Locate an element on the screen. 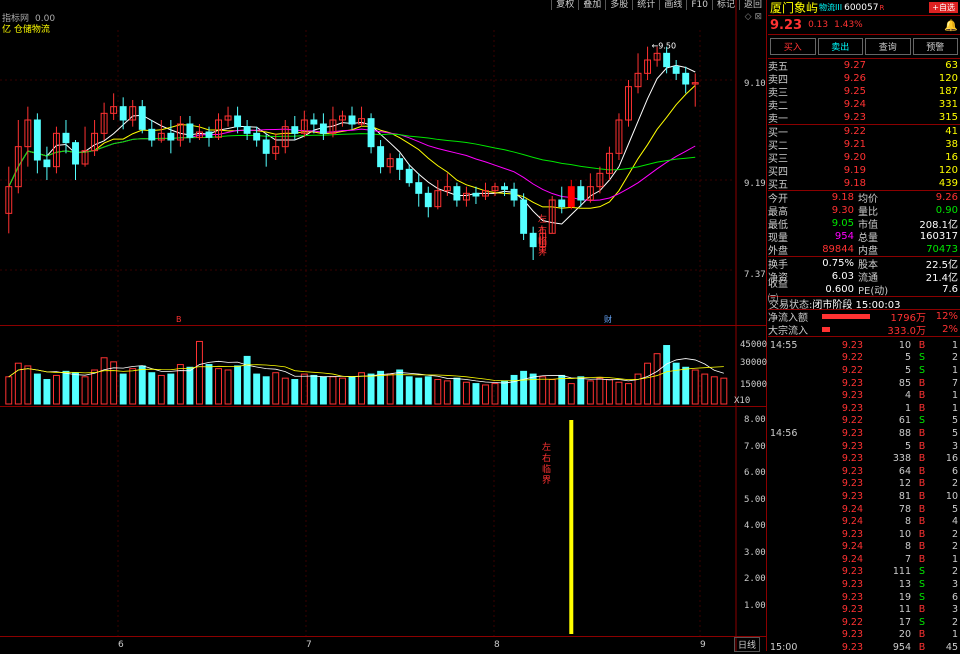 Image resolution: width=960 pixels, height=654 pixels. tick-side: B is located at coordinates (922, 484).